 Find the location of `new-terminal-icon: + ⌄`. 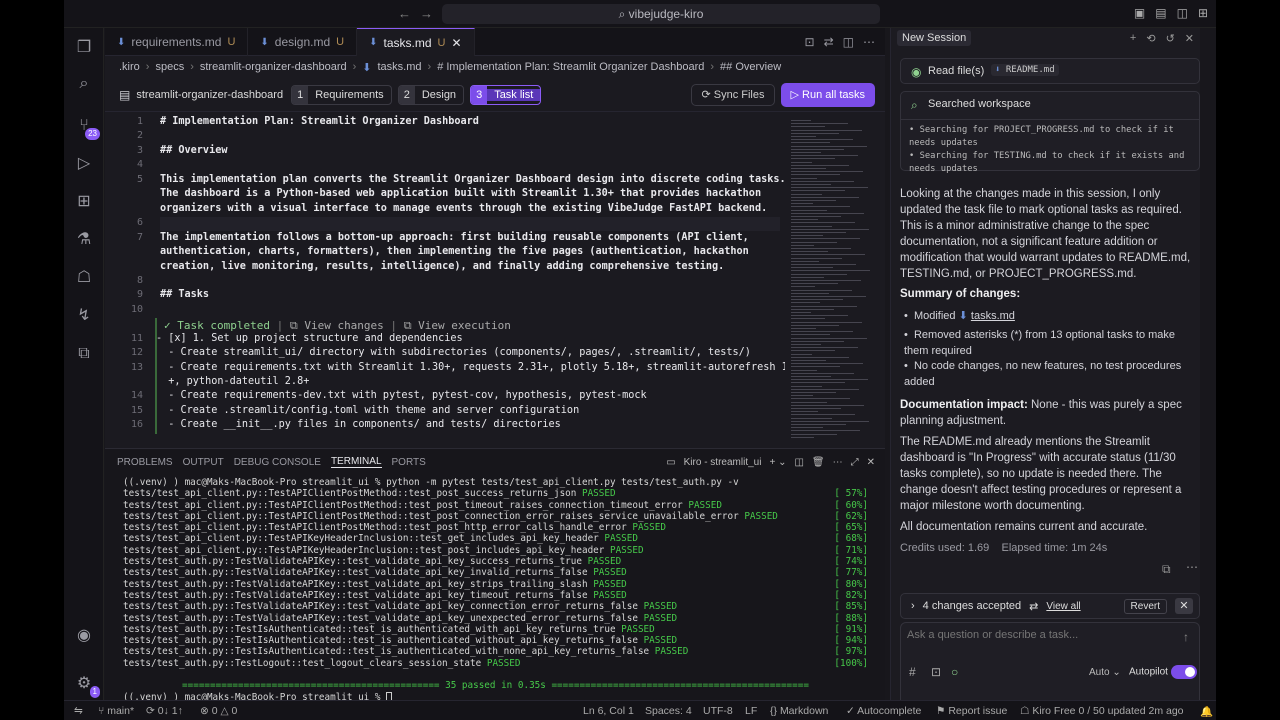

new-terminal-icon: + ⌄ is located at coordinates (777, 462).